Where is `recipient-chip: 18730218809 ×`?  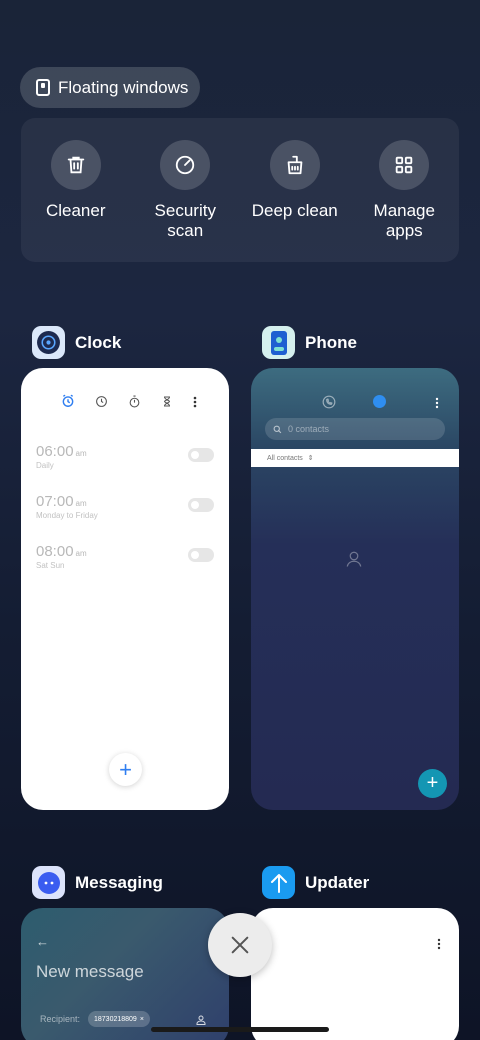 recipient-chip: 18730218809 × is located at coordinates (119, 1019).